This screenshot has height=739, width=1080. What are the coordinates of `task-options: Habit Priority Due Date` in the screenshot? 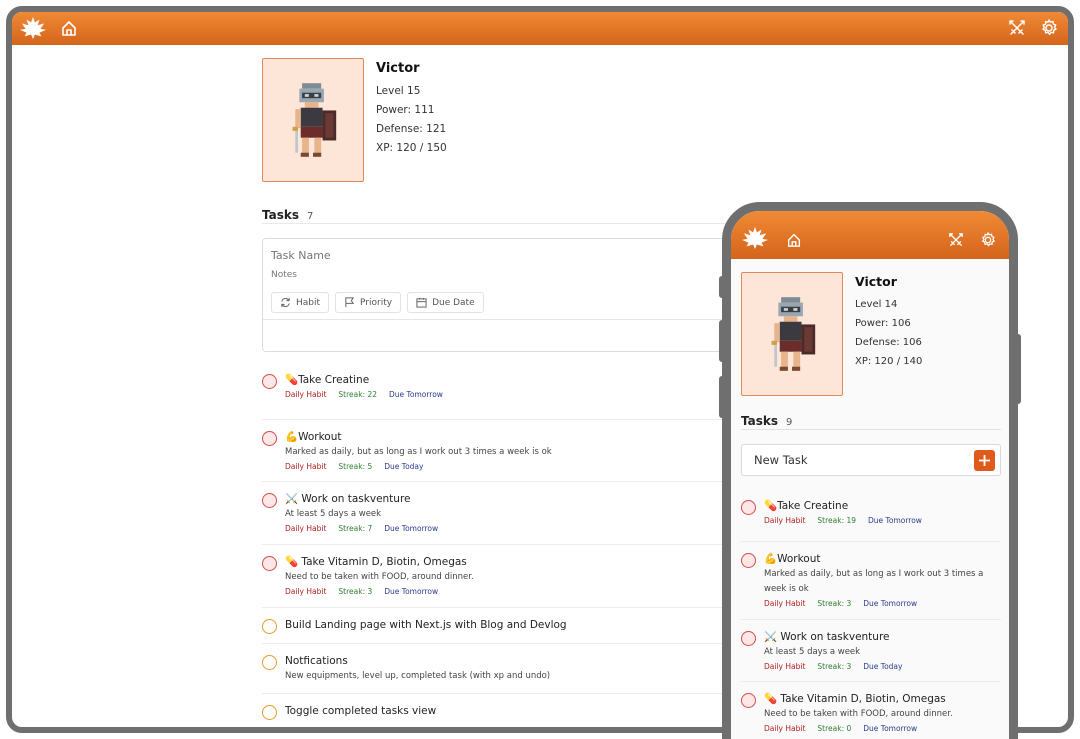 It's located at (377, 302).